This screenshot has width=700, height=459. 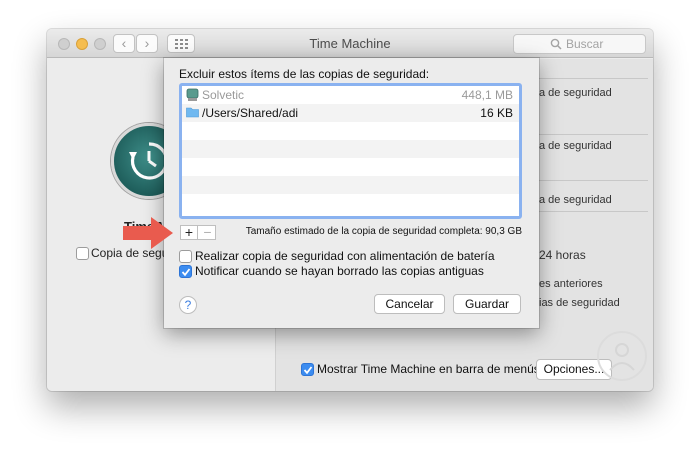 I want to click on add-remove-control: + −, so click(x=198, y=232).